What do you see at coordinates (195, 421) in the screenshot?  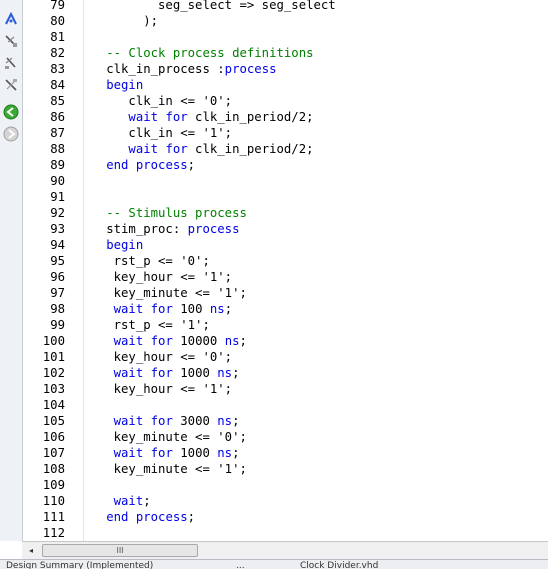 I see `code-text: 3000` at bounding box center [195, 421].